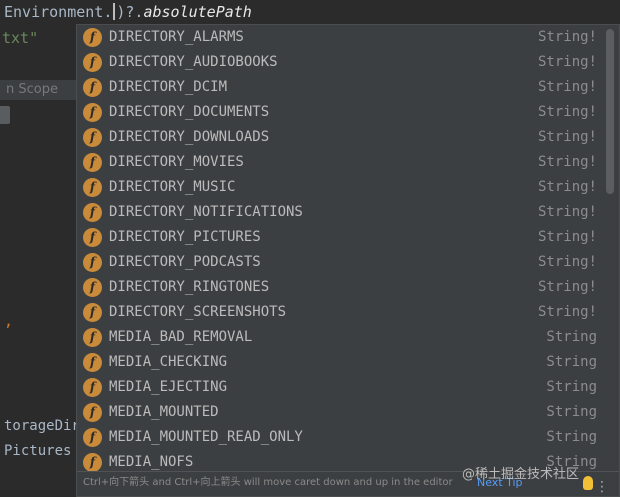 This screenshot has height=497, width=620. What do you see at coordinates (602, 487) in the screenshot?
I see `more-options-icon: ⋮` at bounding box center [602, 487].